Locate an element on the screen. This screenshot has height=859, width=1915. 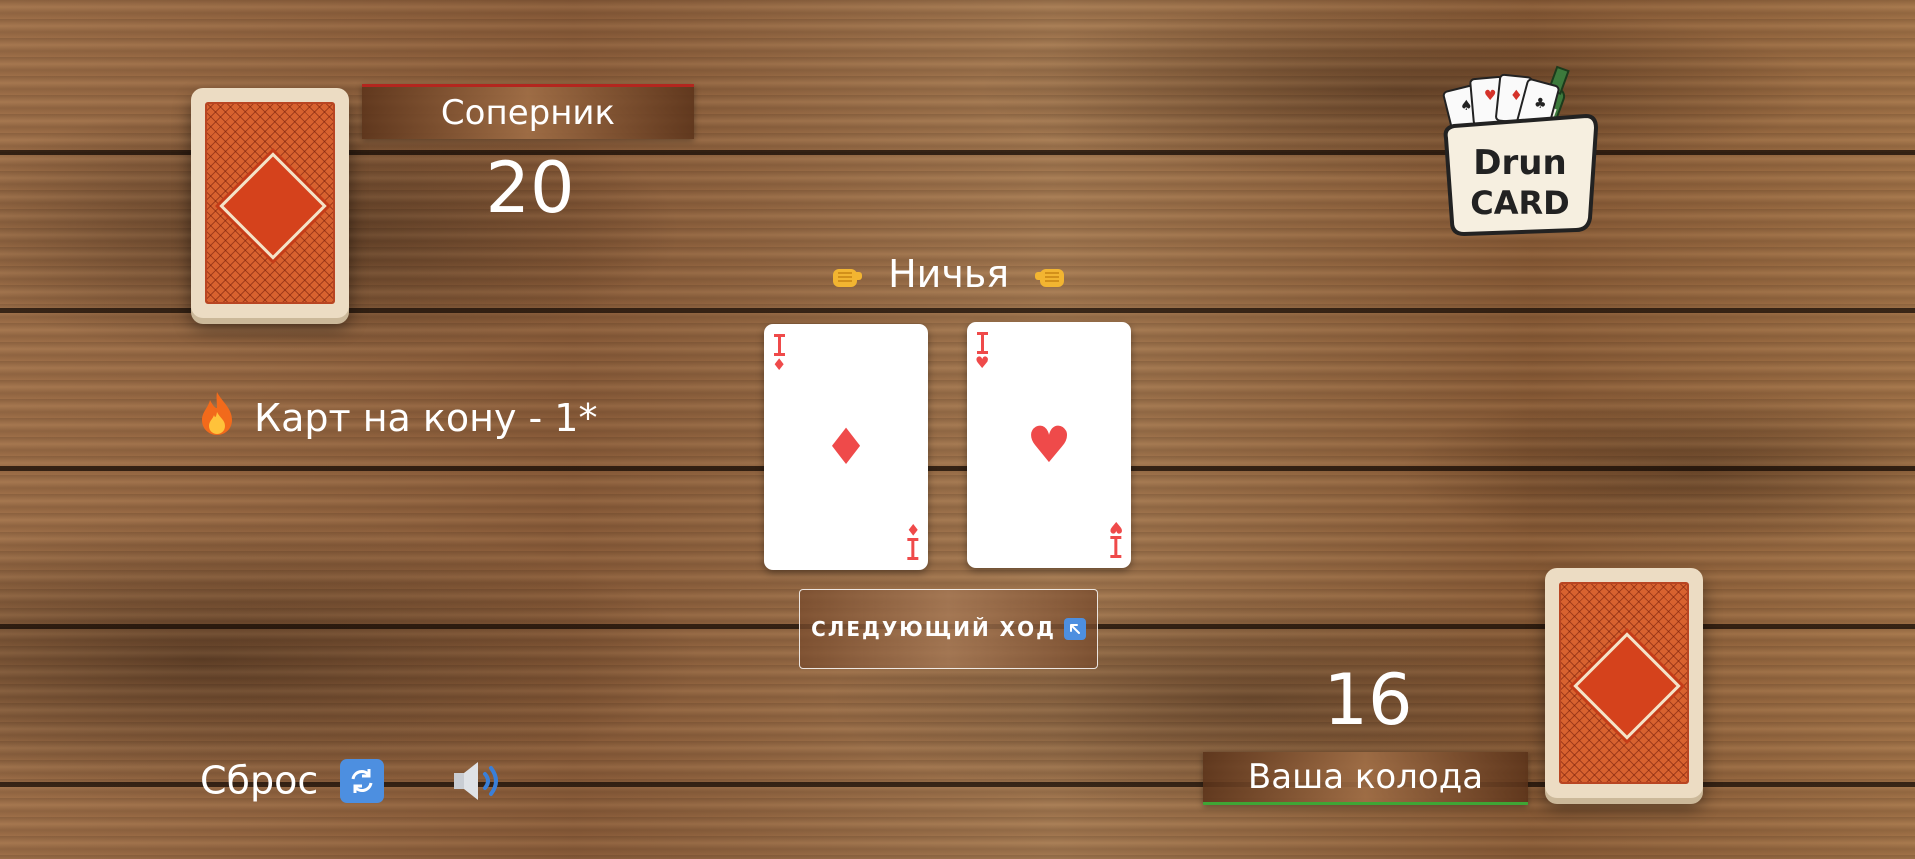
card-corner-bottom: ♥ is located at coordinates (1116, 538).